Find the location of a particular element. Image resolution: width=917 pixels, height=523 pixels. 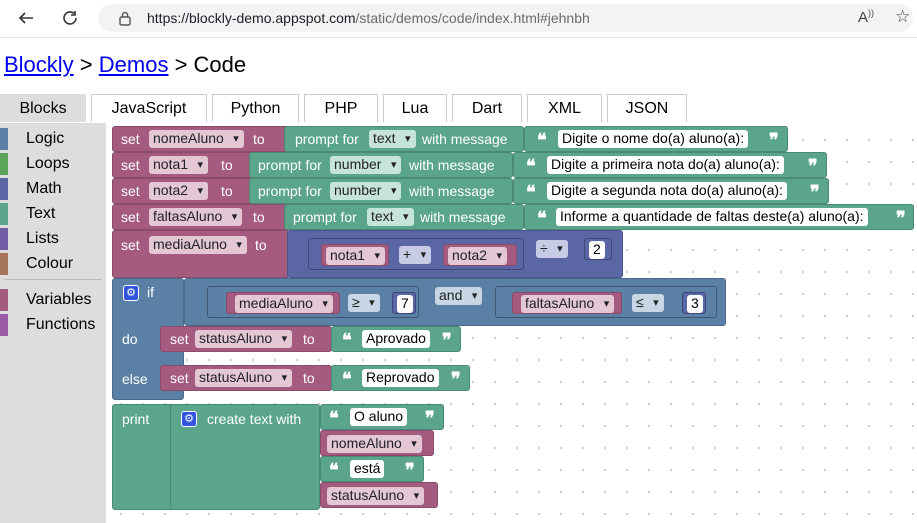

text-field: Digite a segunda nota do(a) aluno(a): is located at coordinates (667, 191).